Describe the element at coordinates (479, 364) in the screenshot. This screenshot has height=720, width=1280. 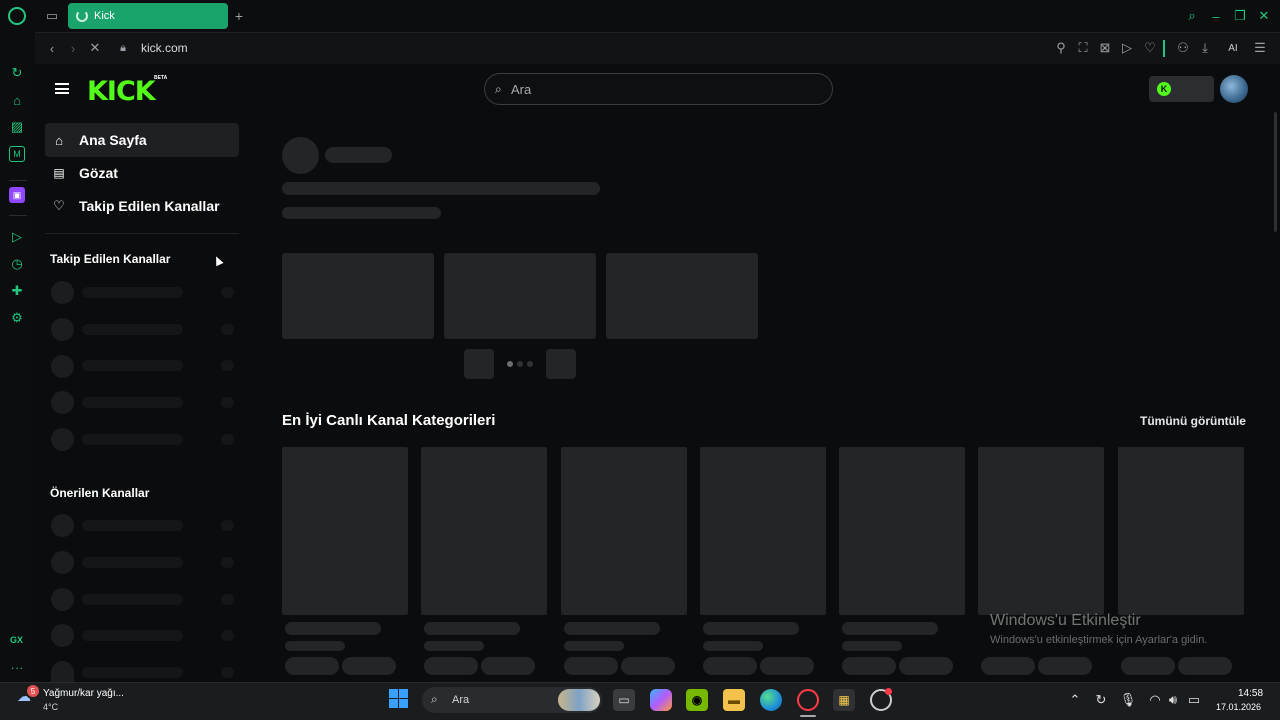
I see `carousel-prev-button` at that location.